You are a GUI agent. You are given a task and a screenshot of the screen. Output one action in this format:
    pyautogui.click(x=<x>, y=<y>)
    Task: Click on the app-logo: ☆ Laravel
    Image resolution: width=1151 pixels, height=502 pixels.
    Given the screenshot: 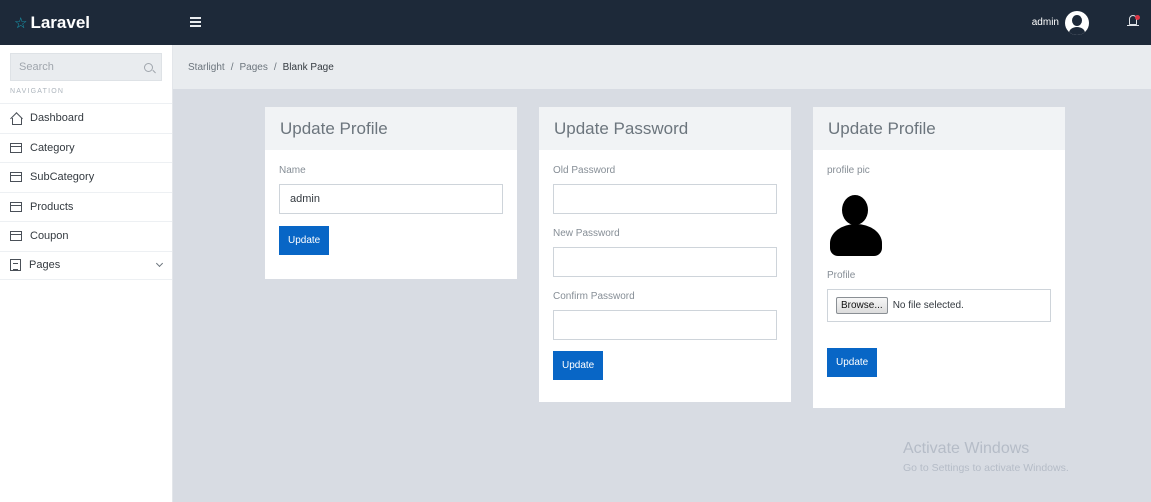 What is the action you would take?
    pyautogui.click(x=86, y=22)
    